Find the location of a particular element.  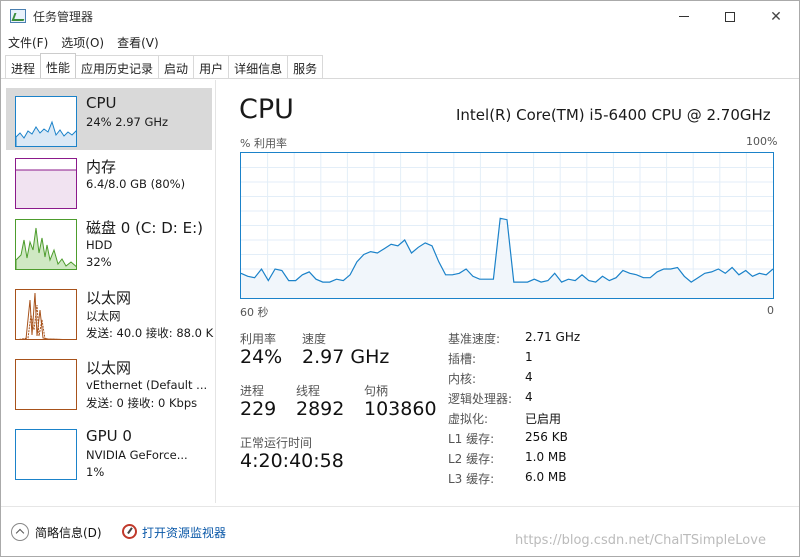

processes-label: 进程 is located at coordinates (252, 391).